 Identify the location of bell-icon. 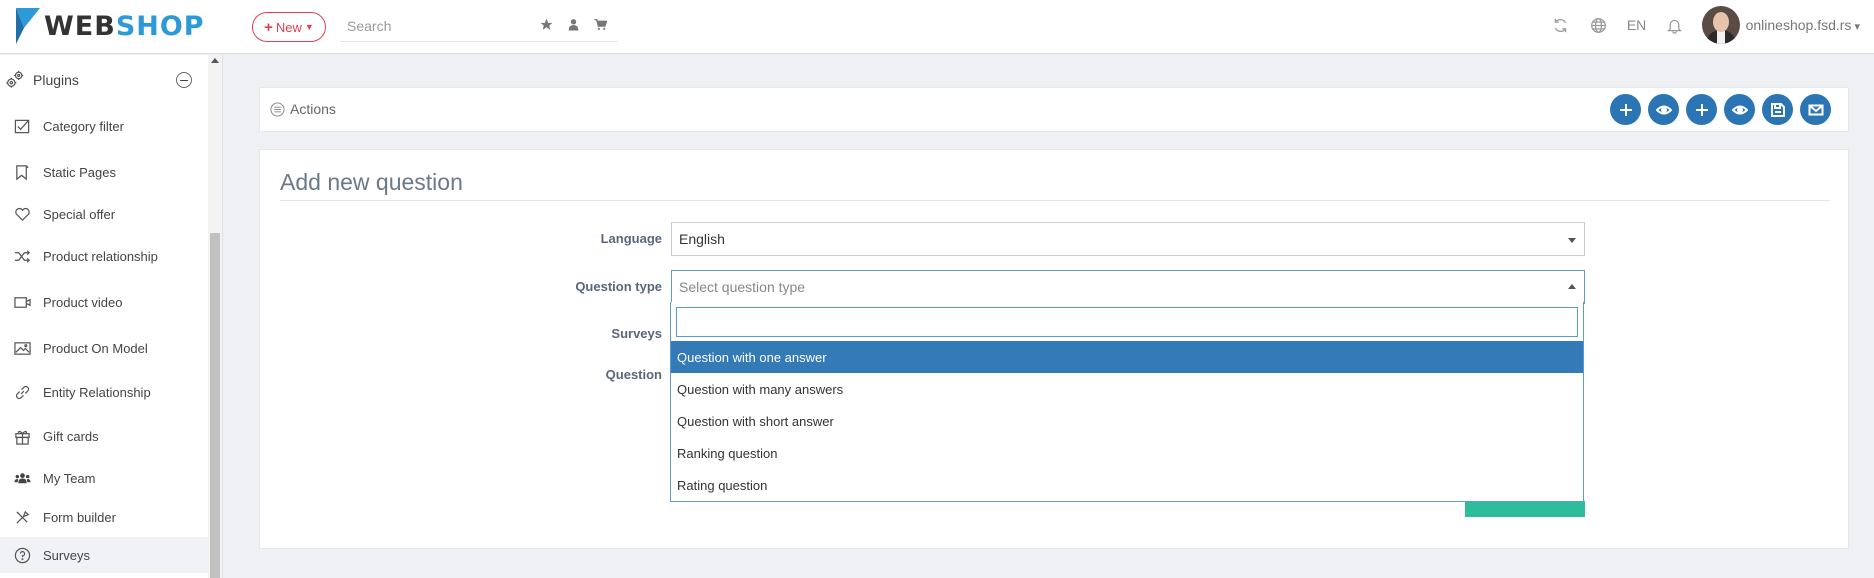
(1675, 25).